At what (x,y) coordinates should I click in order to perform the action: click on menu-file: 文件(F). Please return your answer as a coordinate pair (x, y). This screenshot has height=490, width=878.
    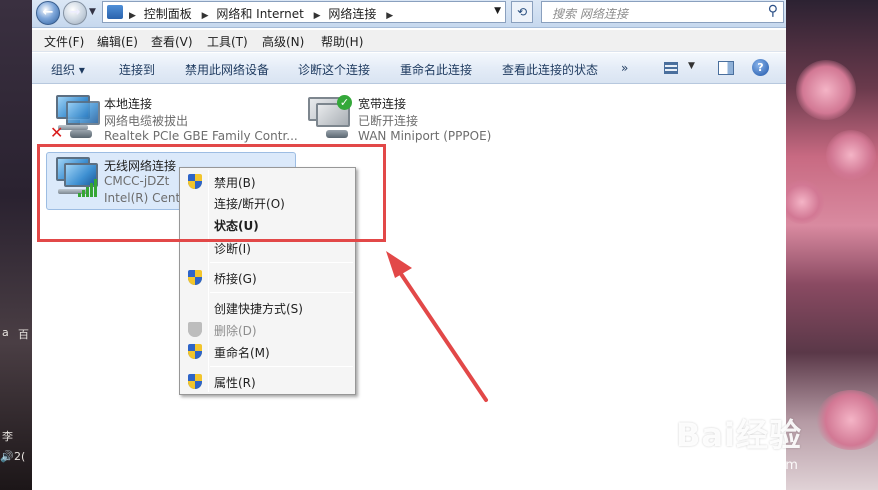
    Looking at the image, I should click on (64, 41).